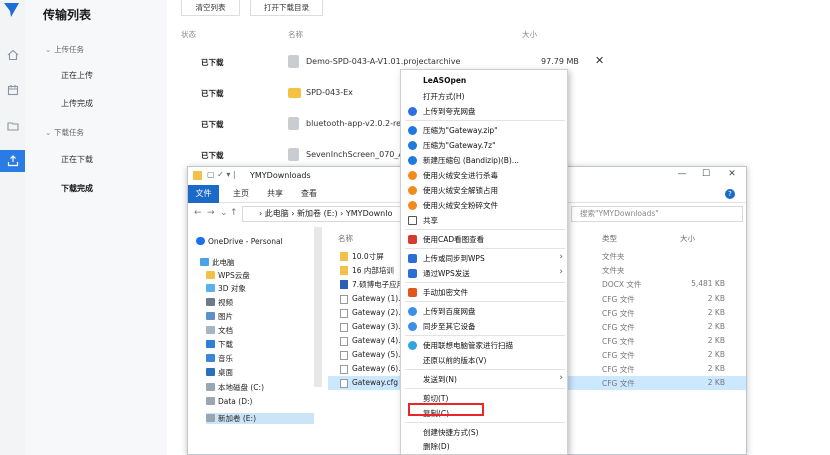  I want to click on nav-item-pictures: 图片, so click(219, 316).